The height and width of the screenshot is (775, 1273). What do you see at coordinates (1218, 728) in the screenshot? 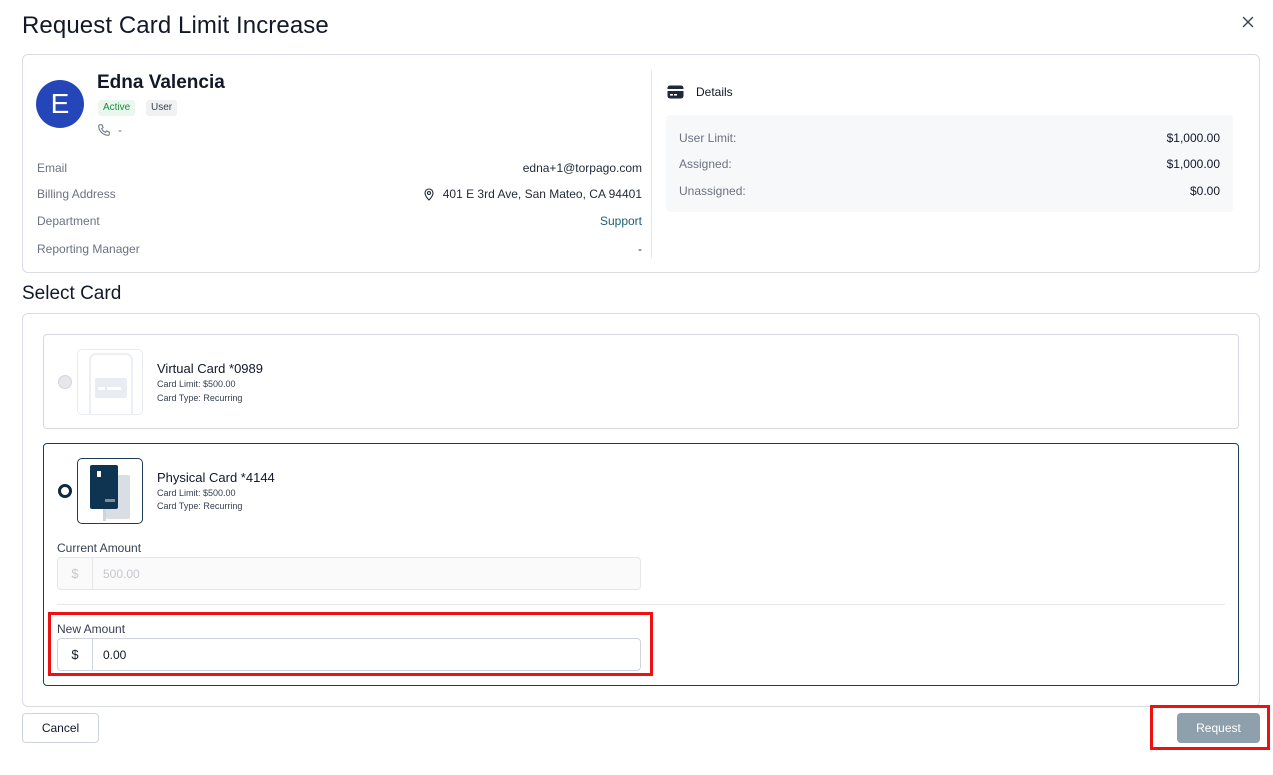
I see `request-button: Request` at bounding box center [1218, 728].